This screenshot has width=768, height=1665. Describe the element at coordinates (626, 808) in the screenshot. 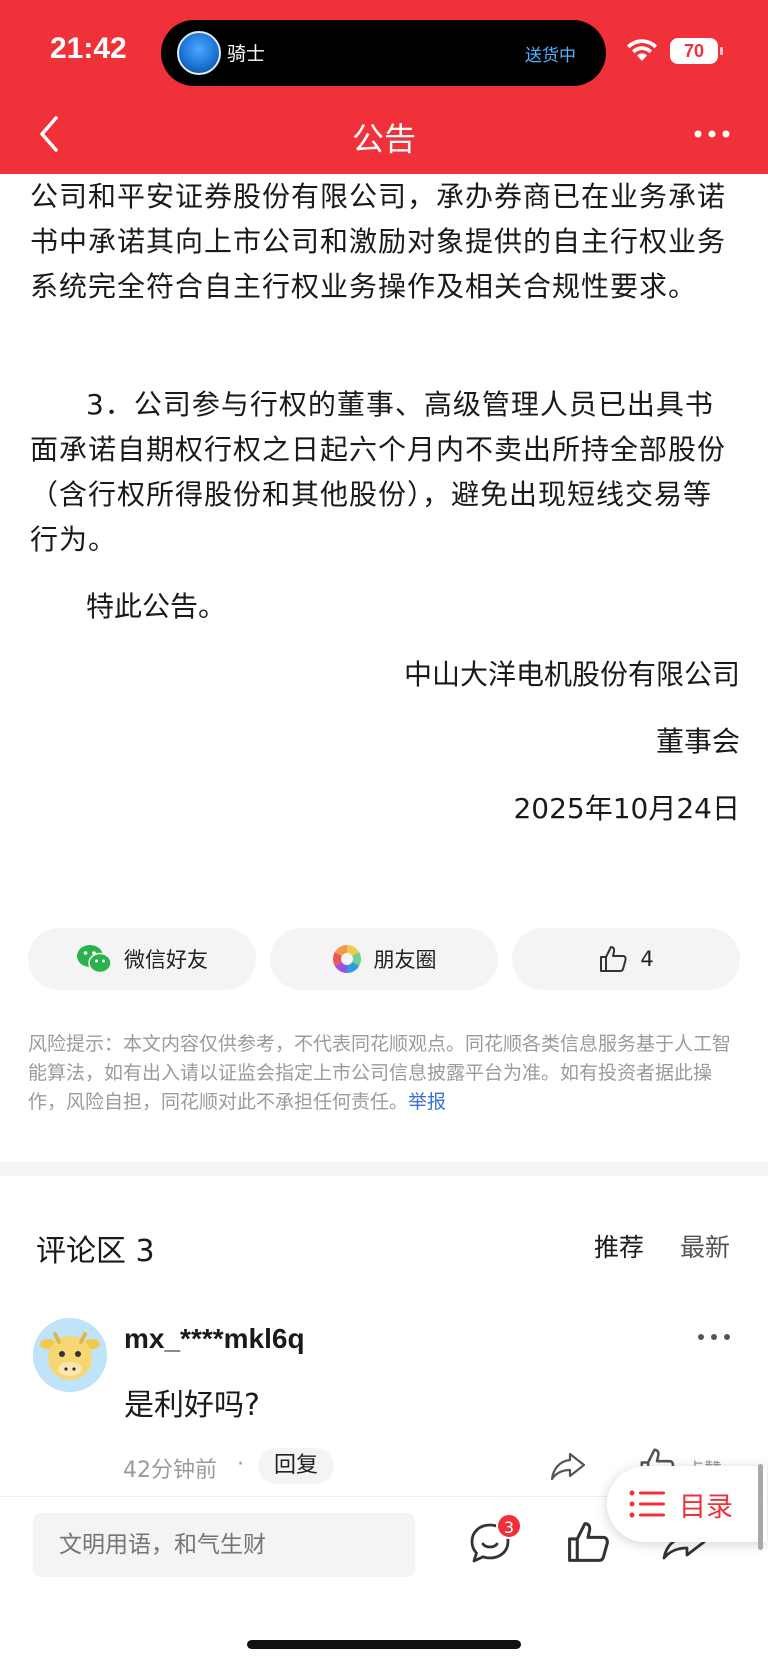

I see `signature-date: 2025年10月24日` at that location.